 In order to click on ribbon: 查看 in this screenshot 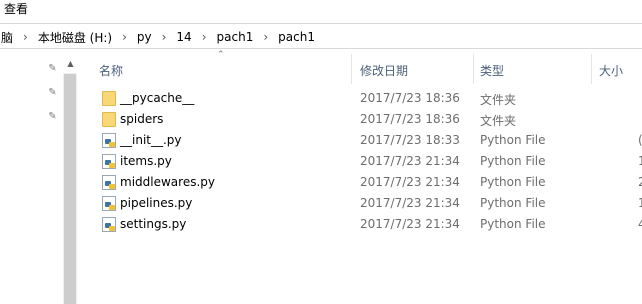, I will do `click(321, 9)`.